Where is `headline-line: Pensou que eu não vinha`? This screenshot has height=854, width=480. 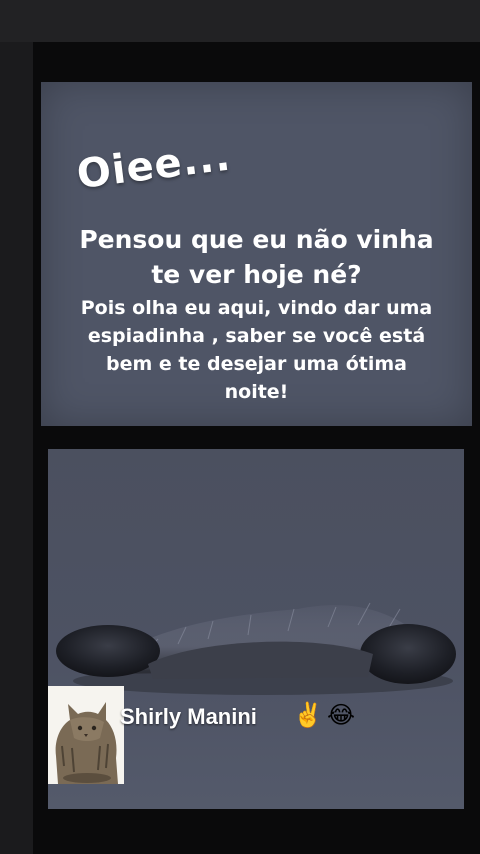 headline-line: Pensou que eu não vinha is located at coordinates (256, 239).